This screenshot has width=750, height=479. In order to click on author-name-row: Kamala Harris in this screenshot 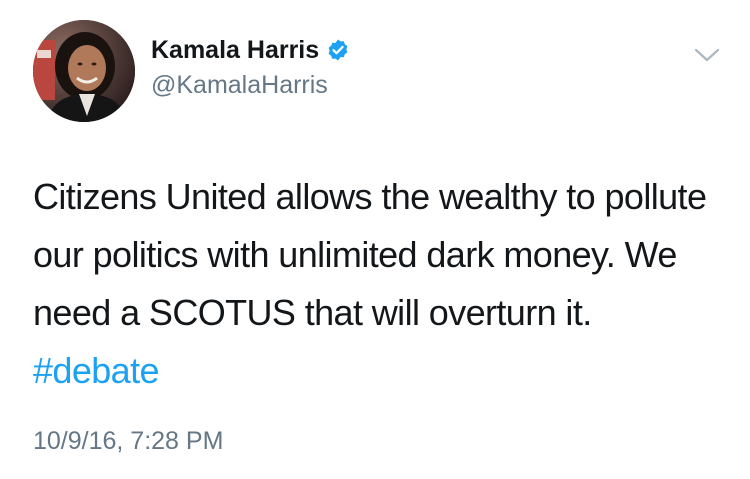, I will do `click(250, 50)`.